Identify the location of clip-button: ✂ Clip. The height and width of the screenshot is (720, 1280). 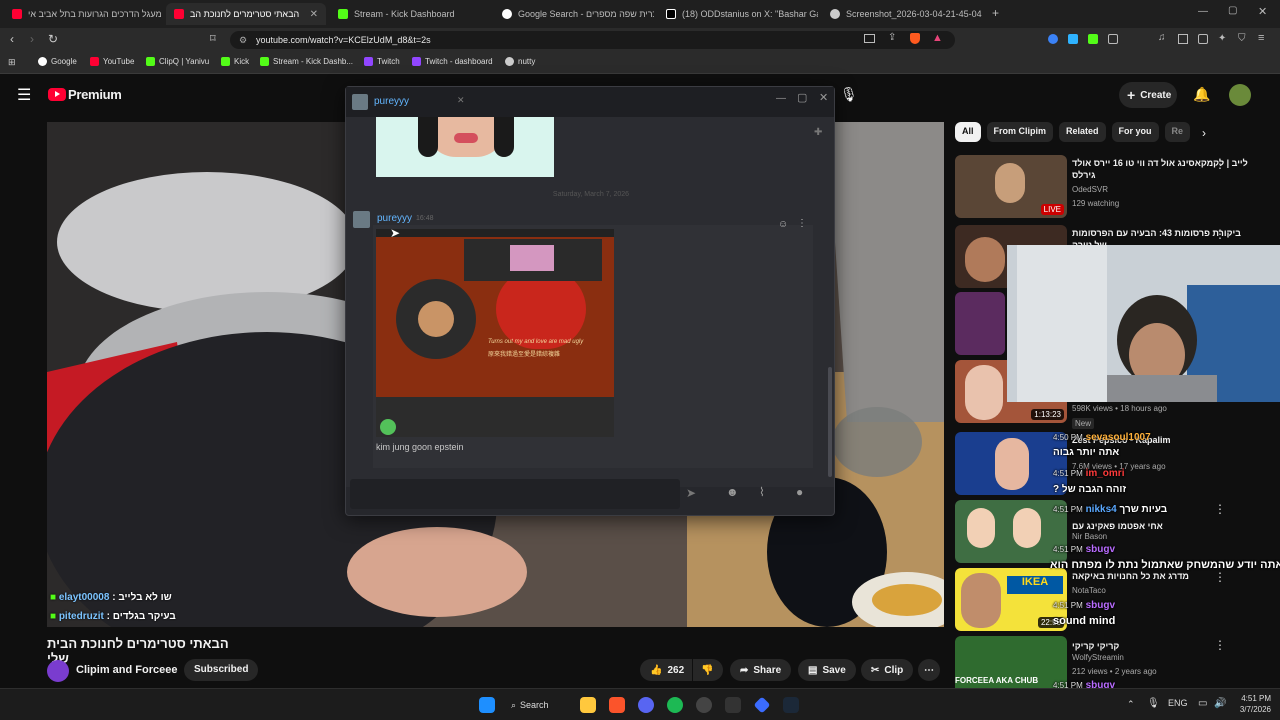
(887, 670).